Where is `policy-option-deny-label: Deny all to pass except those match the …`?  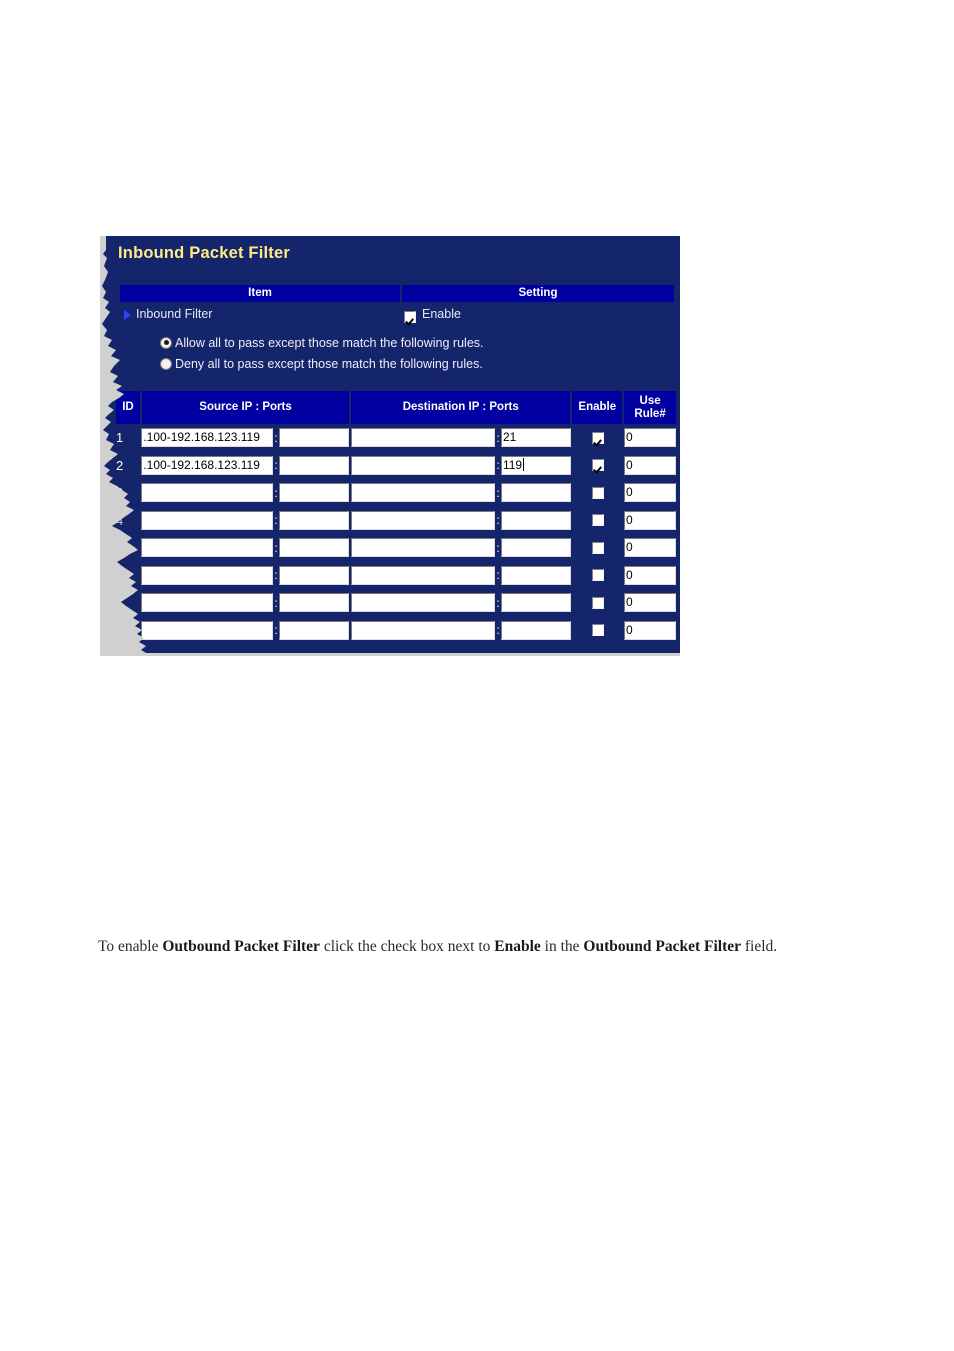 policy-option-deny-label: Deny all to pass except those match the … is located at coordinates (329, 363).